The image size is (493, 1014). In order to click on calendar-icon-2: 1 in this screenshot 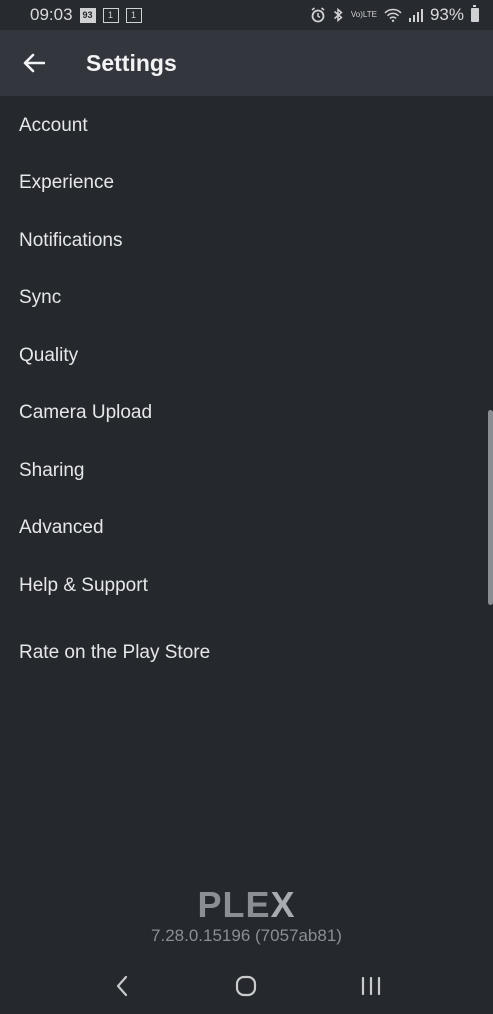, I will do `click(133, 15)`.